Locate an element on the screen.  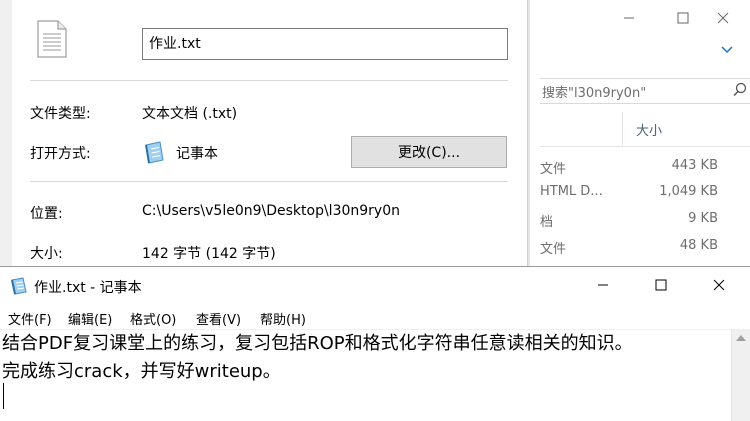
search-icon is located at coordinates (740, 91).